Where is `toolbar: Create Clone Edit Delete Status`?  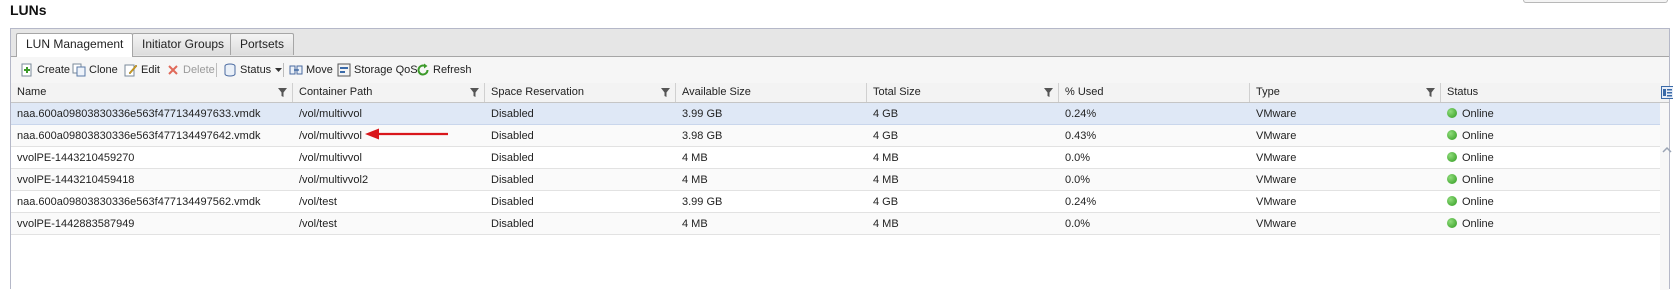
toolbar: Create Clone Edit Delete Status is located at coordinates (840, 70).